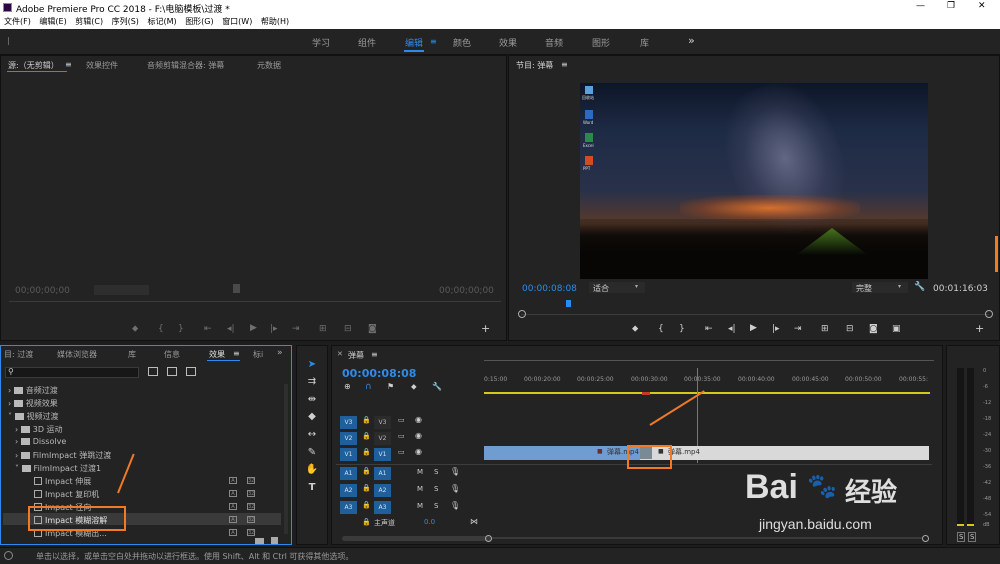  Describe the element at coordinates (125, 22) in the screenshot. I see `menu-sequence: 序列(S)` at that location.